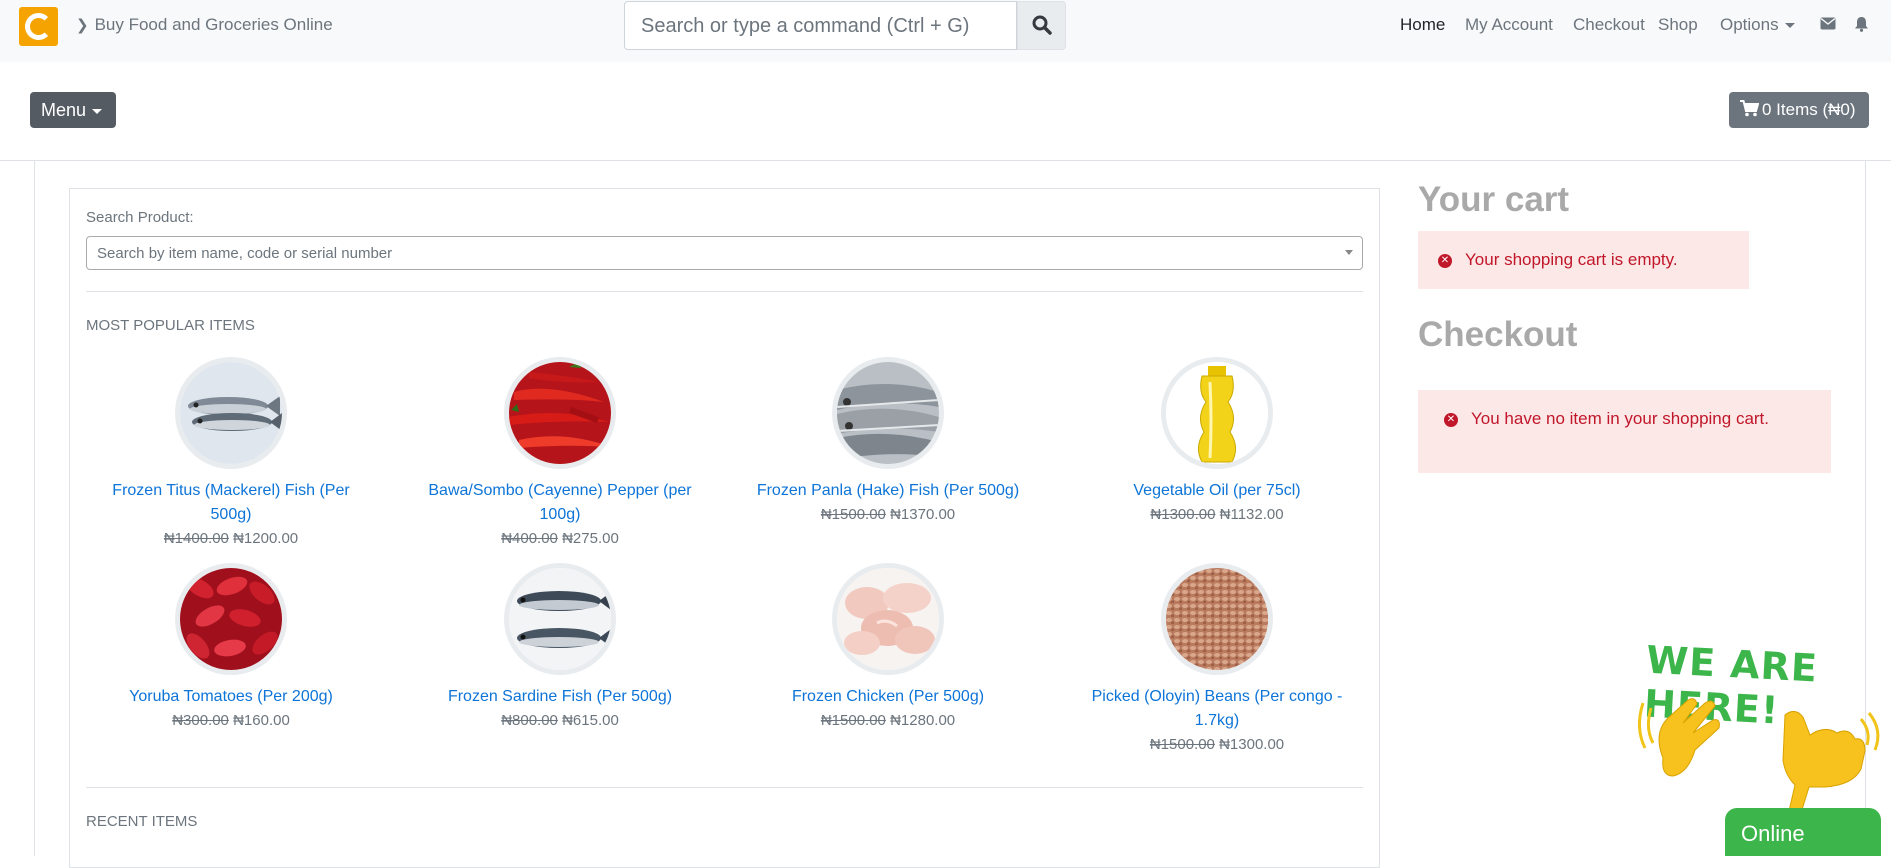 This screenshot has height=868, width=1891. Describe the element at coordinates (820, 25) in the screenshot. I see `command-search-input: Search or type a command (Ctrl + G)` at that location.